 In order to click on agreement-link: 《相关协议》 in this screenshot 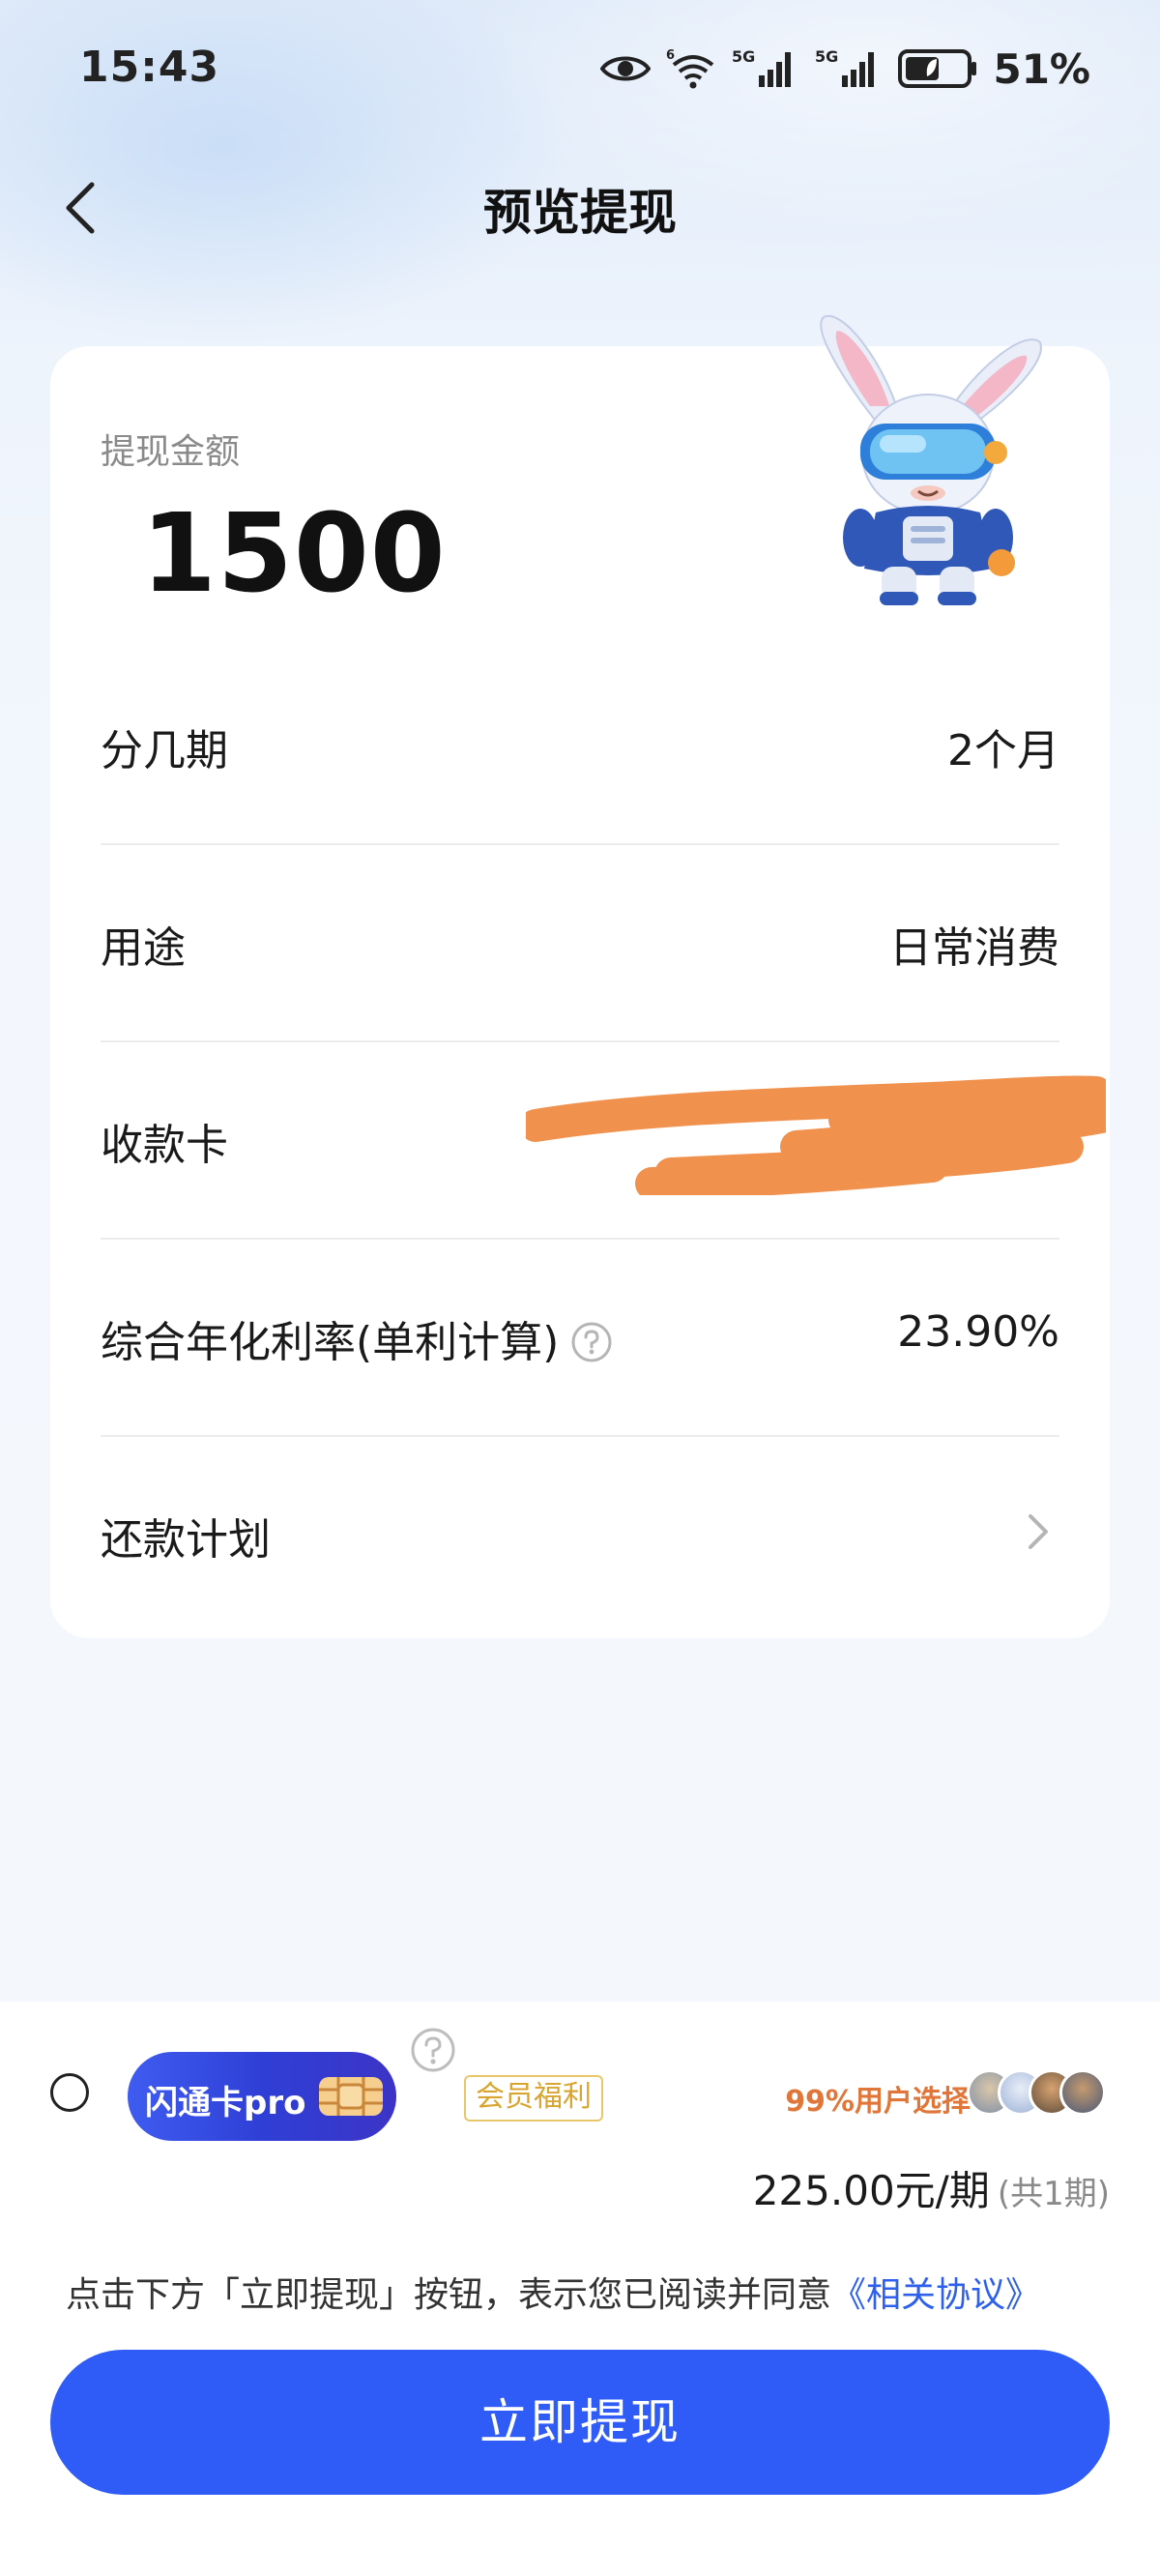, I will do `click(936, 2295)`.